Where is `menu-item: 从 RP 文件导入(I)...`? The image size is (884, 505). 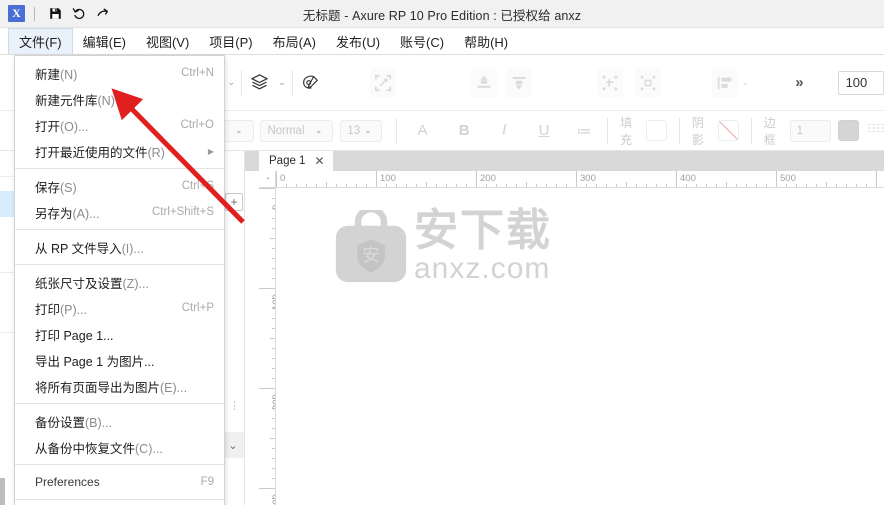
menu-item: 从 RP 文件导入(I)... is located at coordinates (119, 247).